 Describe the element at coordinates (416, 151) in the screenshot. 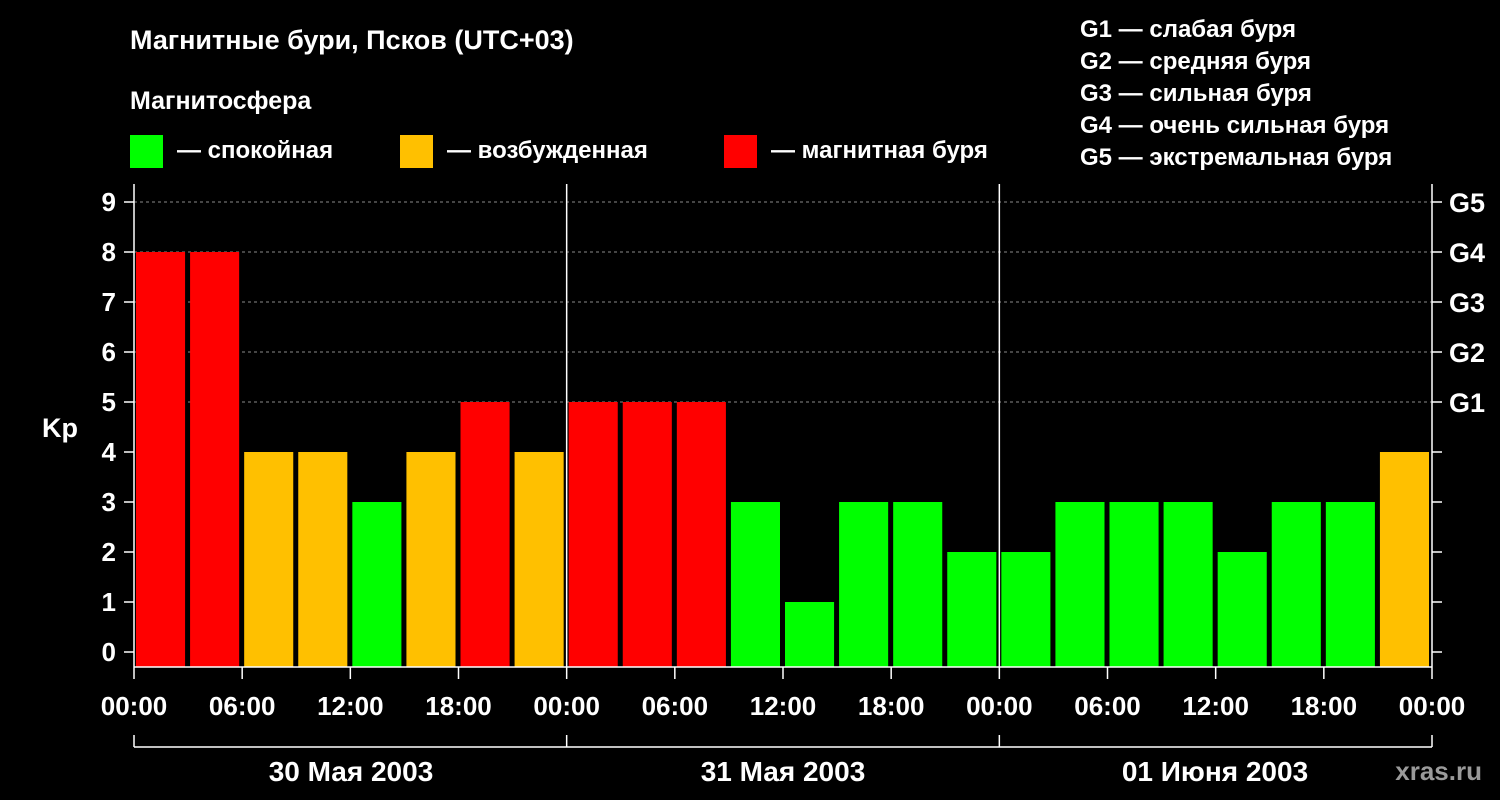

I see `legend-swatch-active` at that location.